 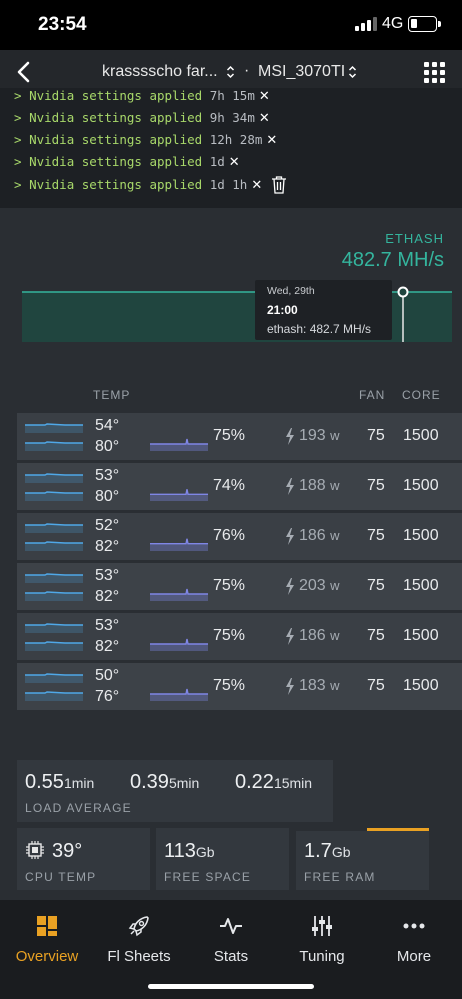 What do you see at coordinates (78, 808) in the screenshot?
I see `load-average-label: LOAD AVERAGE` at bounding box center [78, 808].